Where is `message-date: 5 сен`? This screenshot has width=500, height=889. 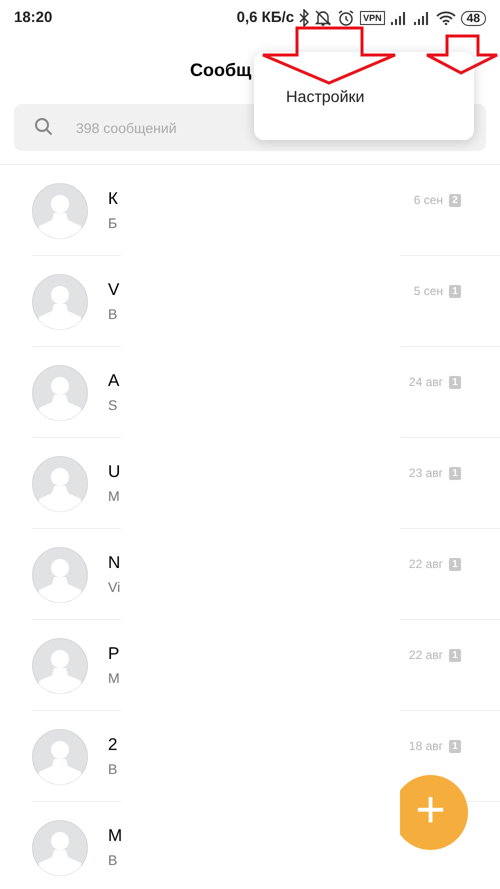
message-date: 5 сен is located at coordinates (428, 291).